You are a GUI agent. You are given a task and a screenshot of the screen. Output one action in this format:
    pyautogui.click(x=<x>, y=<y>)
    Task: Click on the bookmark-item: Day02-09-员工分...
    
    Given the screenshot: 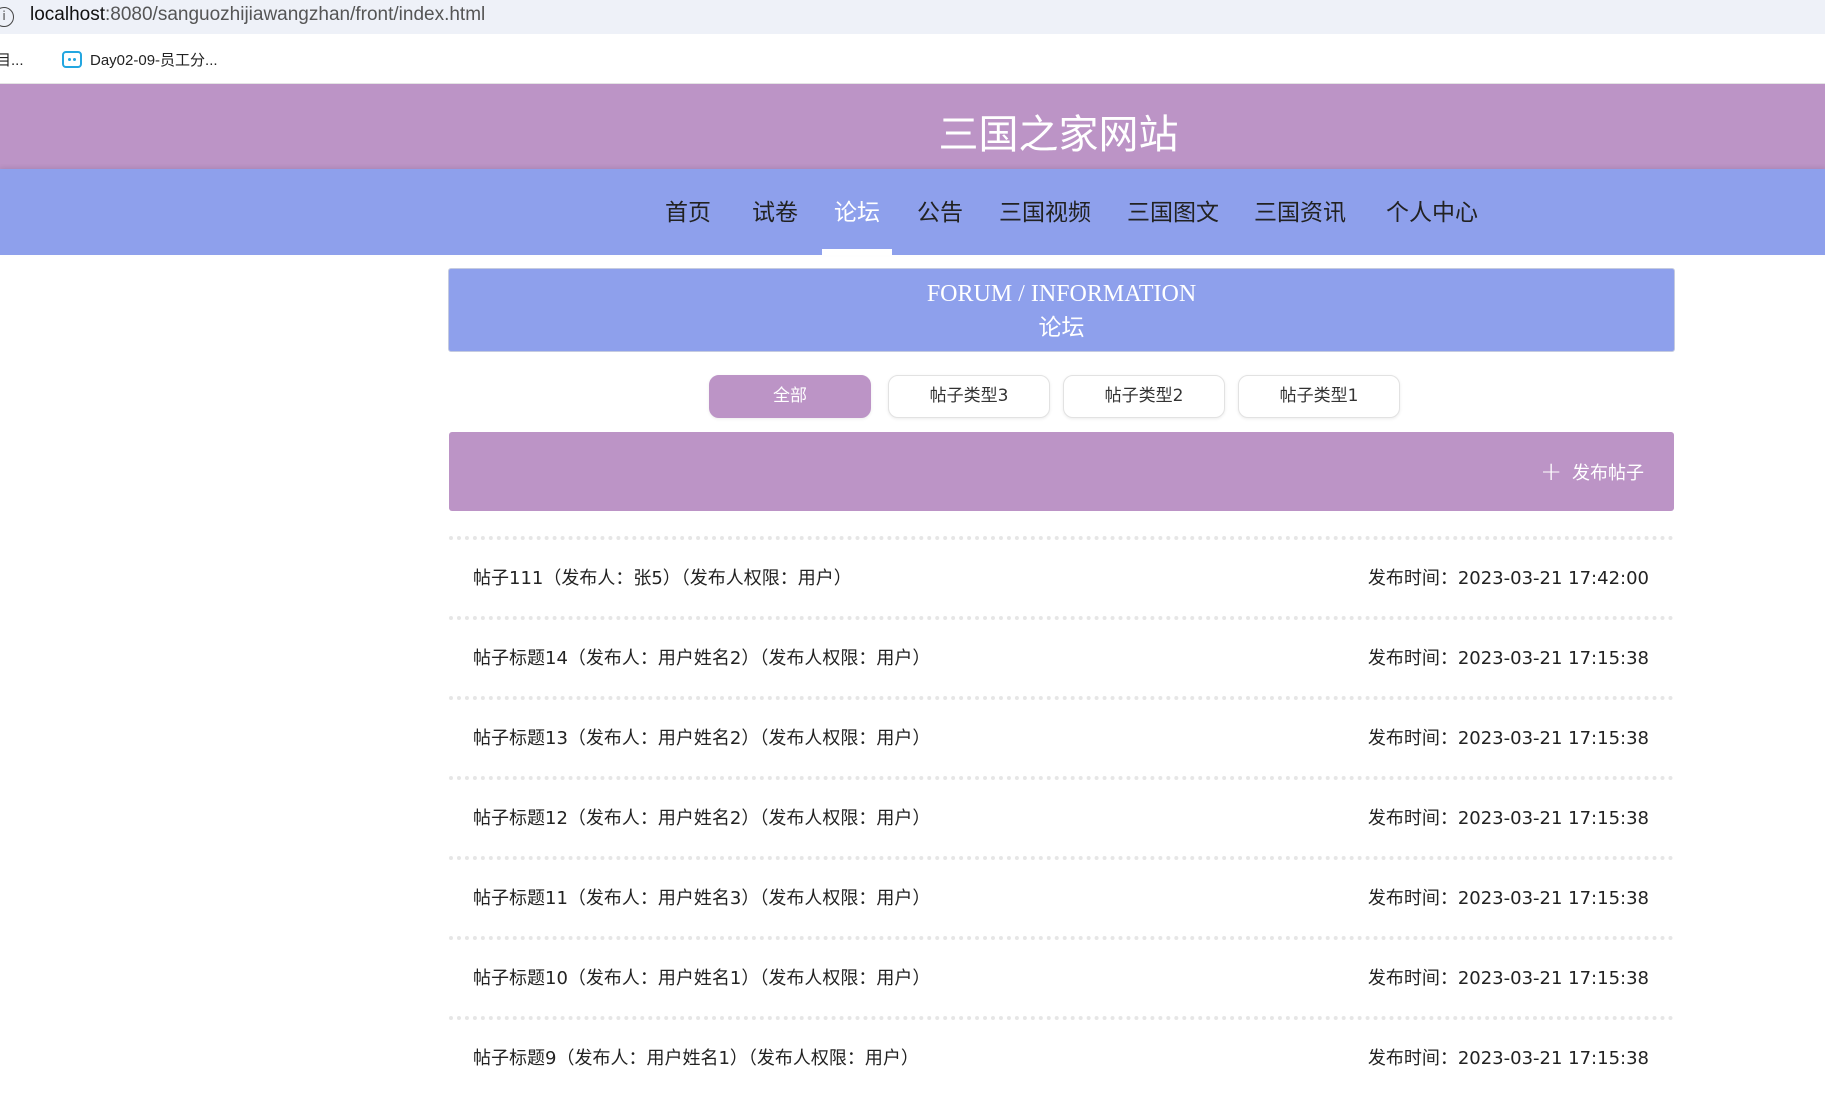 What is the action you would take?
    pyautogui.click(x=140, y=59)
    